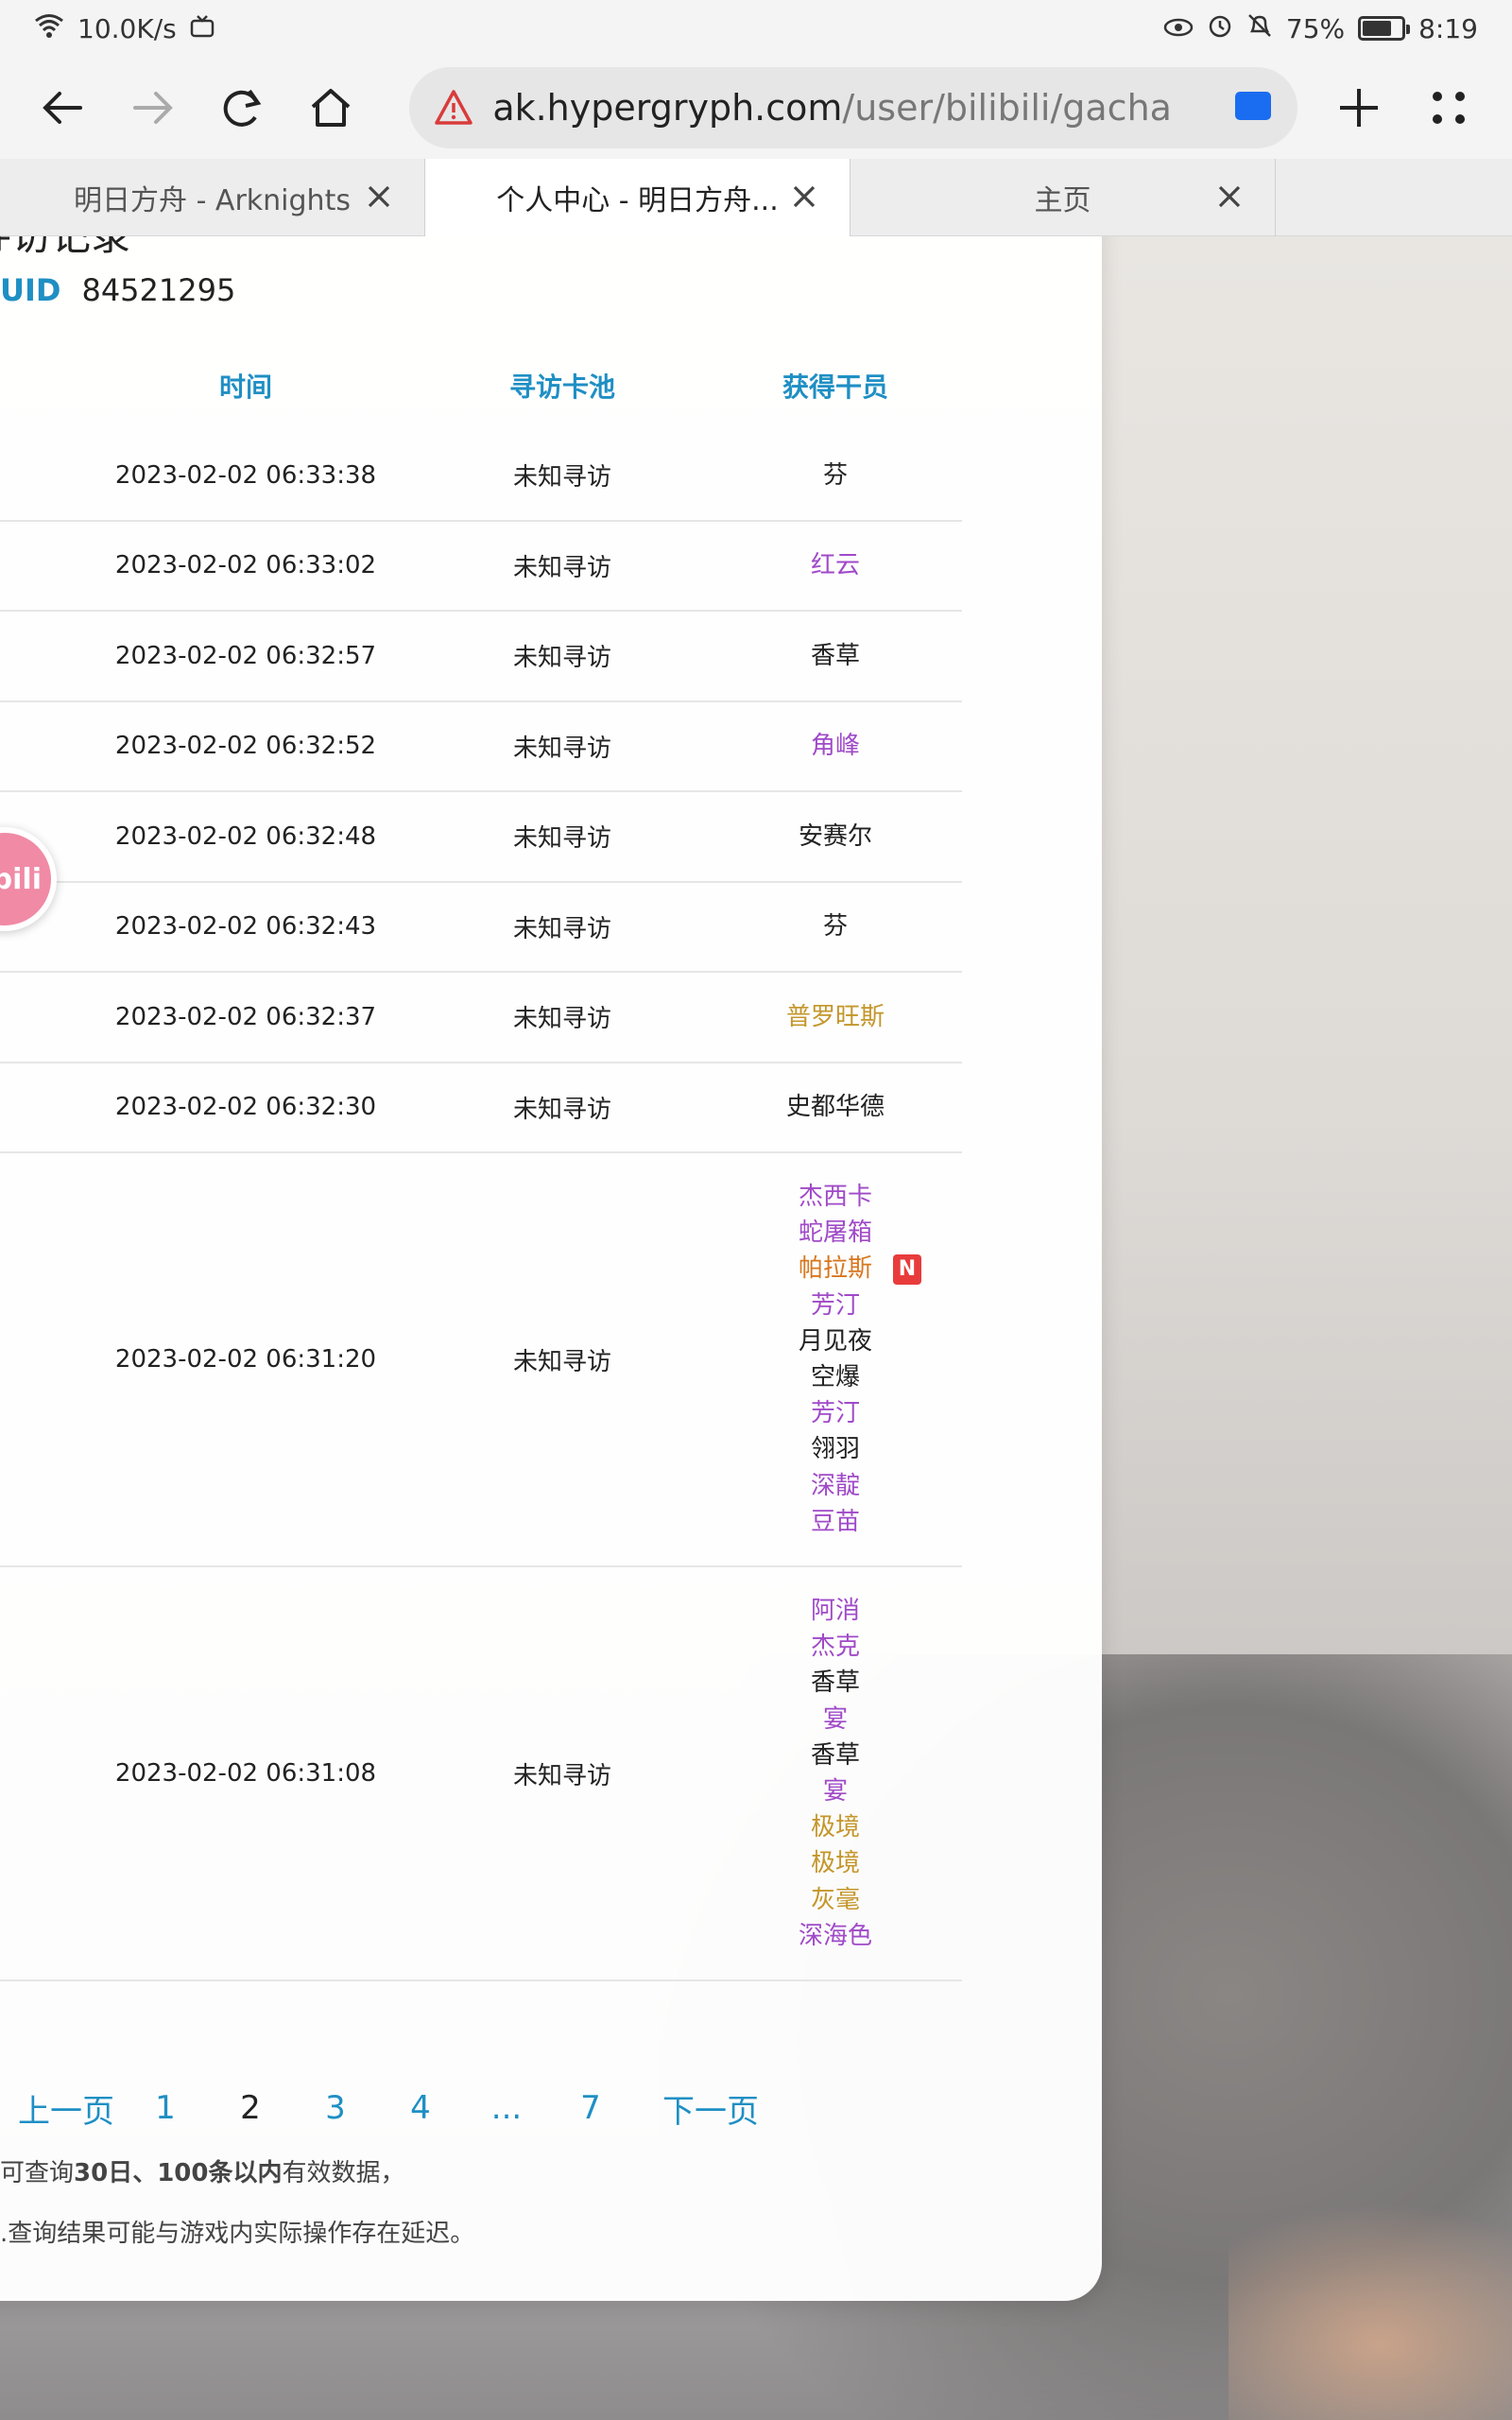 This screenshot has width=1512, height=2420. Describe the element at coordinates (835, 1341) in the screenshot. I see `operator-name: 月见夜` at that location.